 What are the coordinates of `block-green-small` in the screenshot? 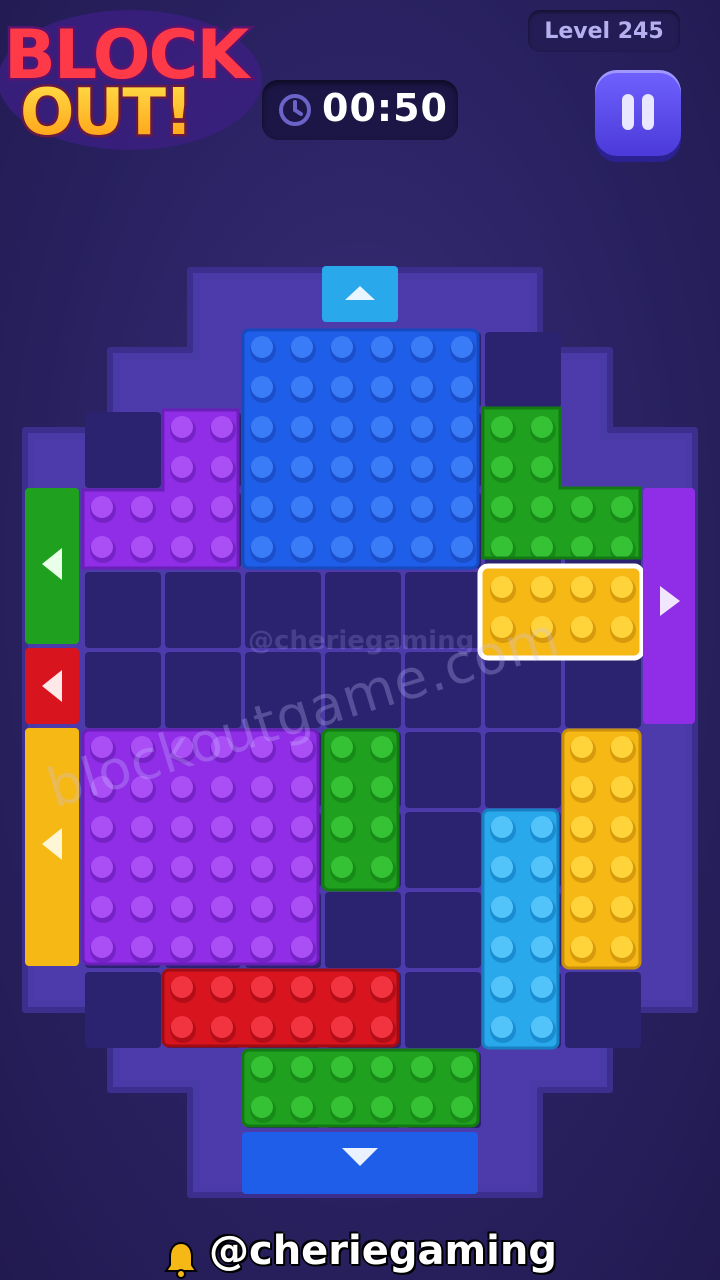 It's located at (360, 810).